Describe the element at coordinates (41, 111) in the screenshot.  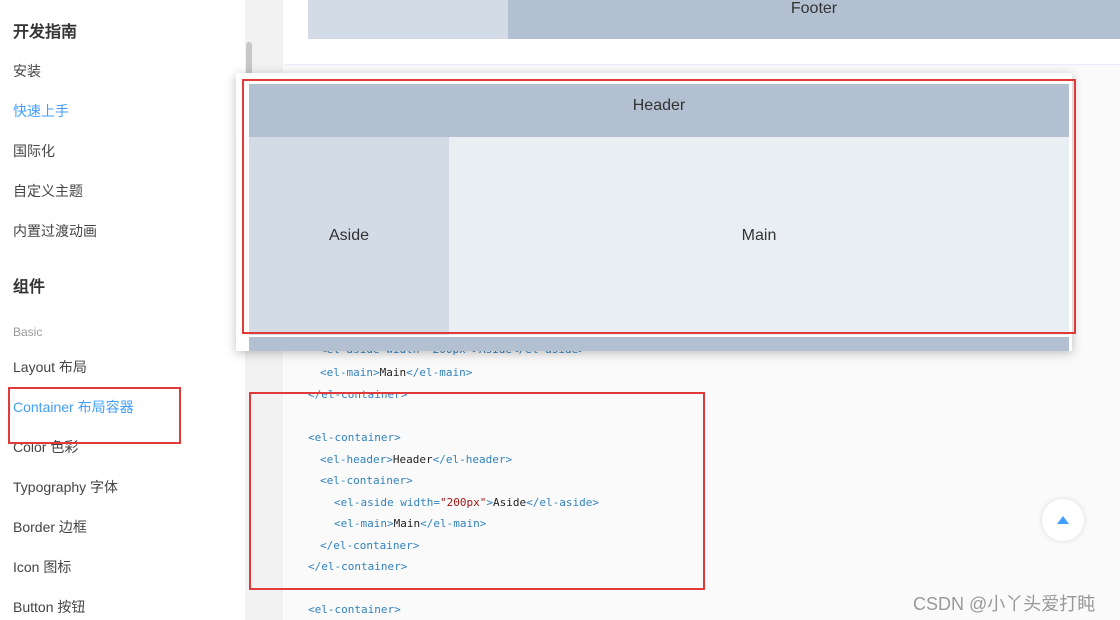
I see `sidebar-item-quickstart: 快速上手` at that location.